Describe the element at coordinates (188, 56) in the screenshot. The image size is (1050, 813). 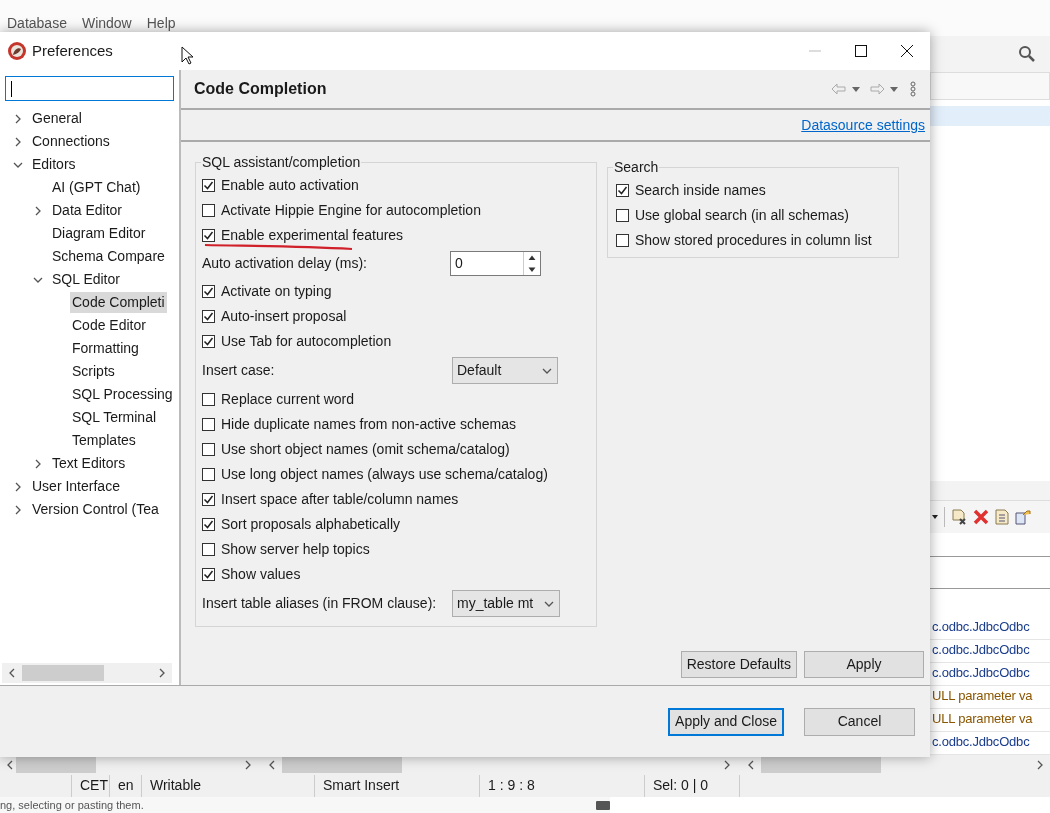
I see `mouse-pointer-icon` at that location.